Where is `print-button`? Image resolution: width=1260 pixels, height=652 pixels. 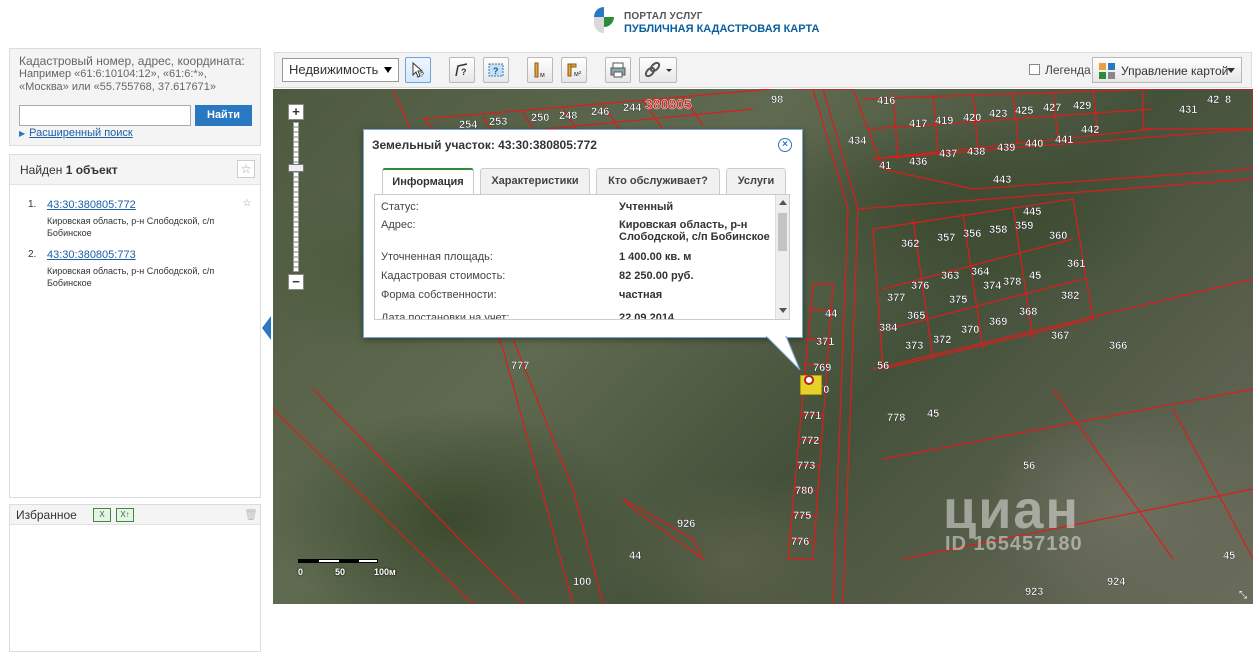 print-button is located at coordinates (618, 70).